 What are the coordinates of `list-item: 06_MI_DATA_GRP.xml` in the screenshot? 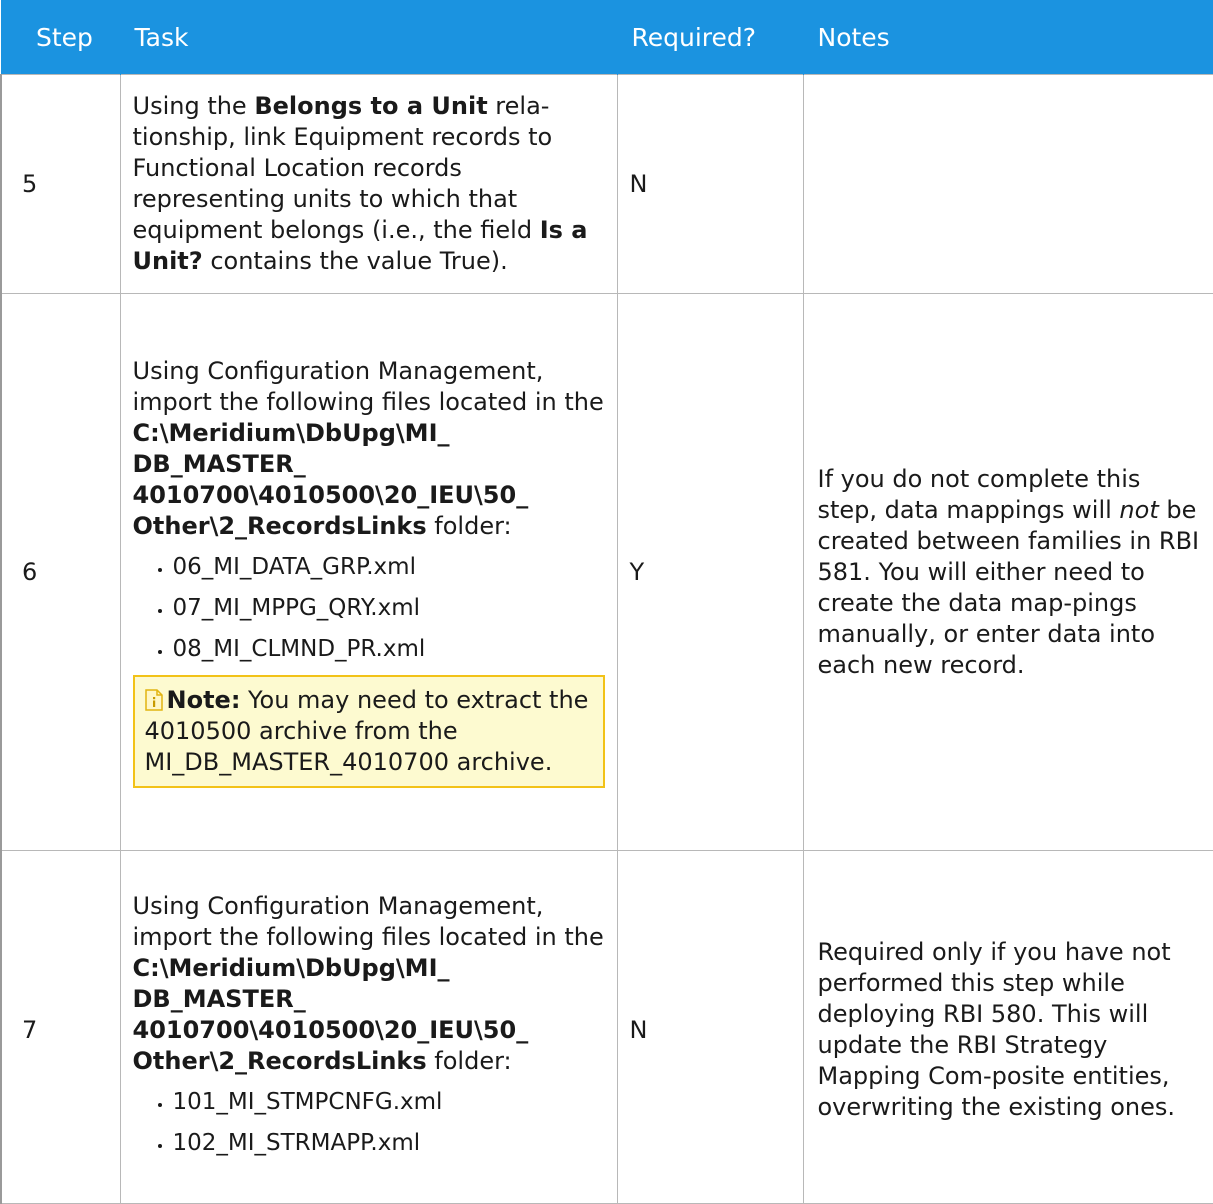 It's located at (389, 567).